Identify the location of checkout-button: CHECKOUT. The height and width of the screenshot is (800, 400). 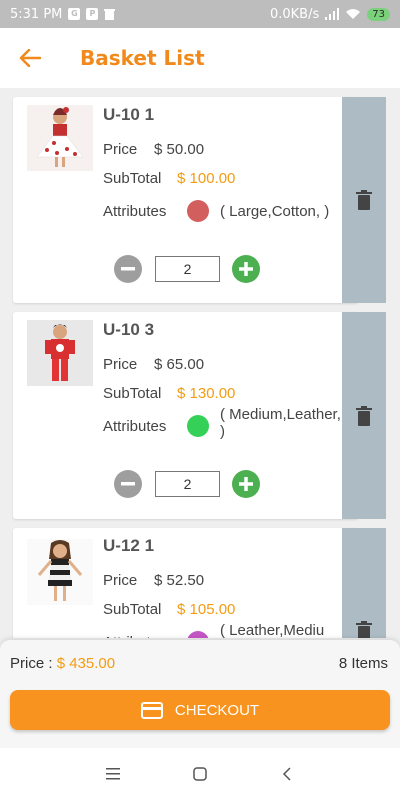
(200, 710).